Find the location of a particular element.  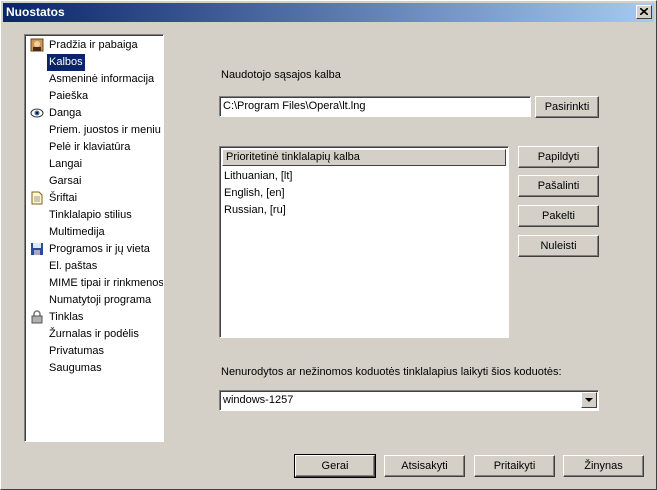

tree-item-label: Pelė ir klaviatūra is located at coordinates (90, 147).